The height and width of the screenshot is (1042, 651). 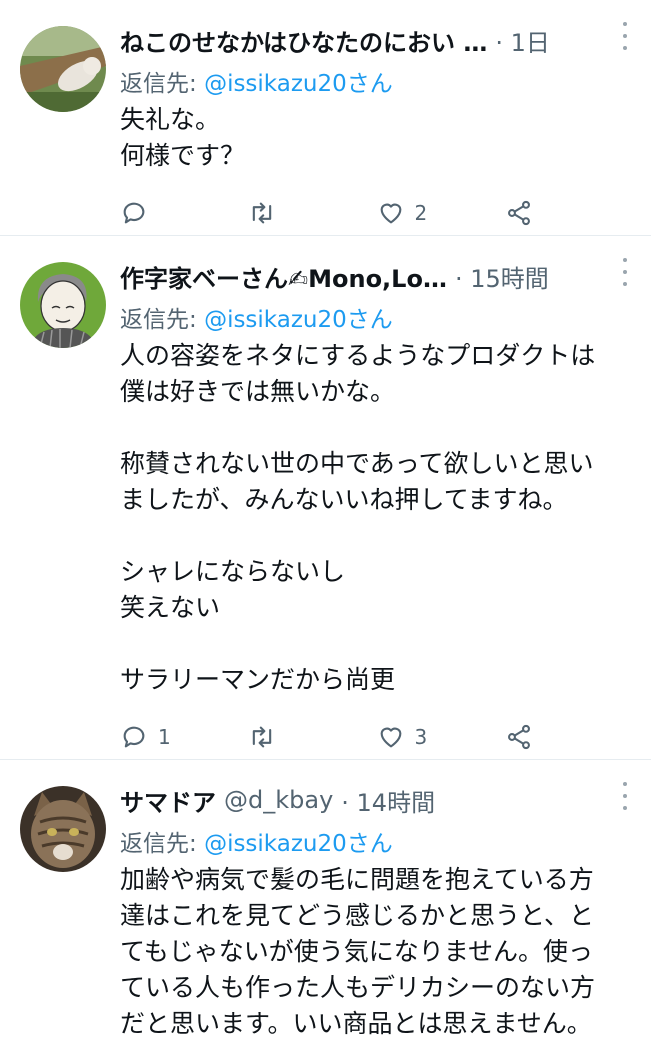 I want to click on tweet-text: 失礼な。 何様です？, so click(x=183, y=137).